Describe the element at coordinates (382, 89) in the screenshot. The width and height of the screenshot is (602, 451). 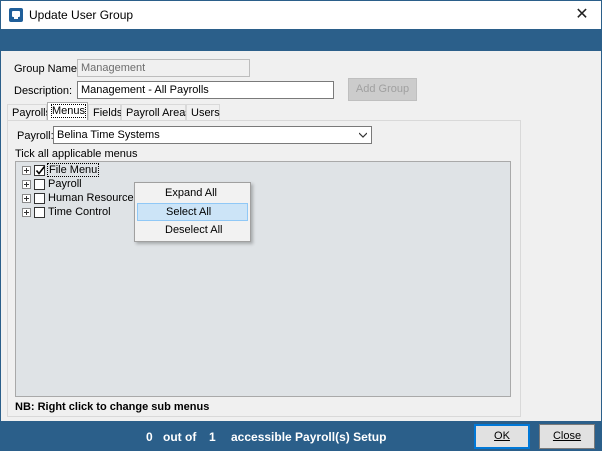
I see `add-group-button: Add Group` at that location.